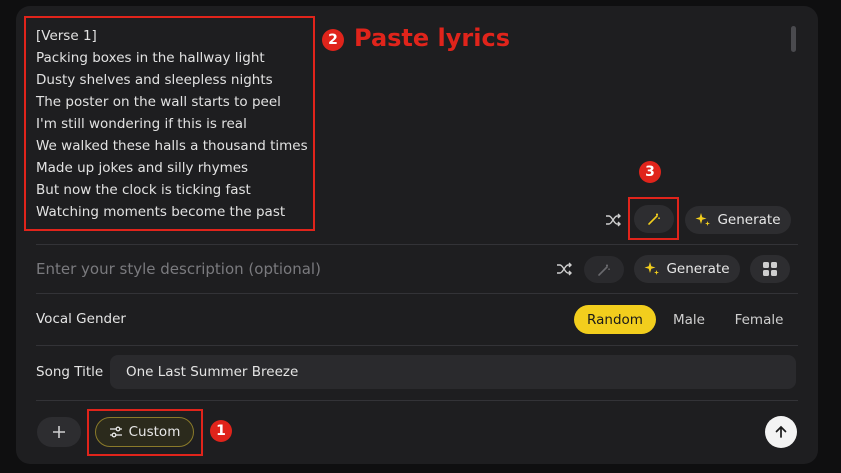 Image resolution: width=841 pixels, height=473 pixels. What do you see at coordinates (453, 372) in the screenshot?
I see `song-title-input` at bounding box center [453, 372].